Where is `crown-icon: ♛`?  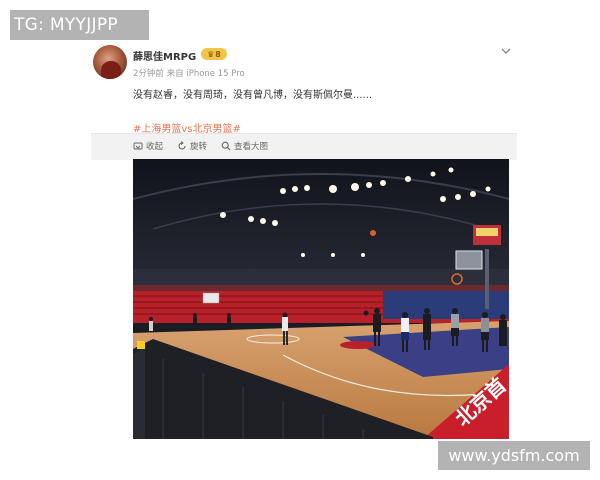 crown-icon: ♛ is located at coordinates (211, 54).